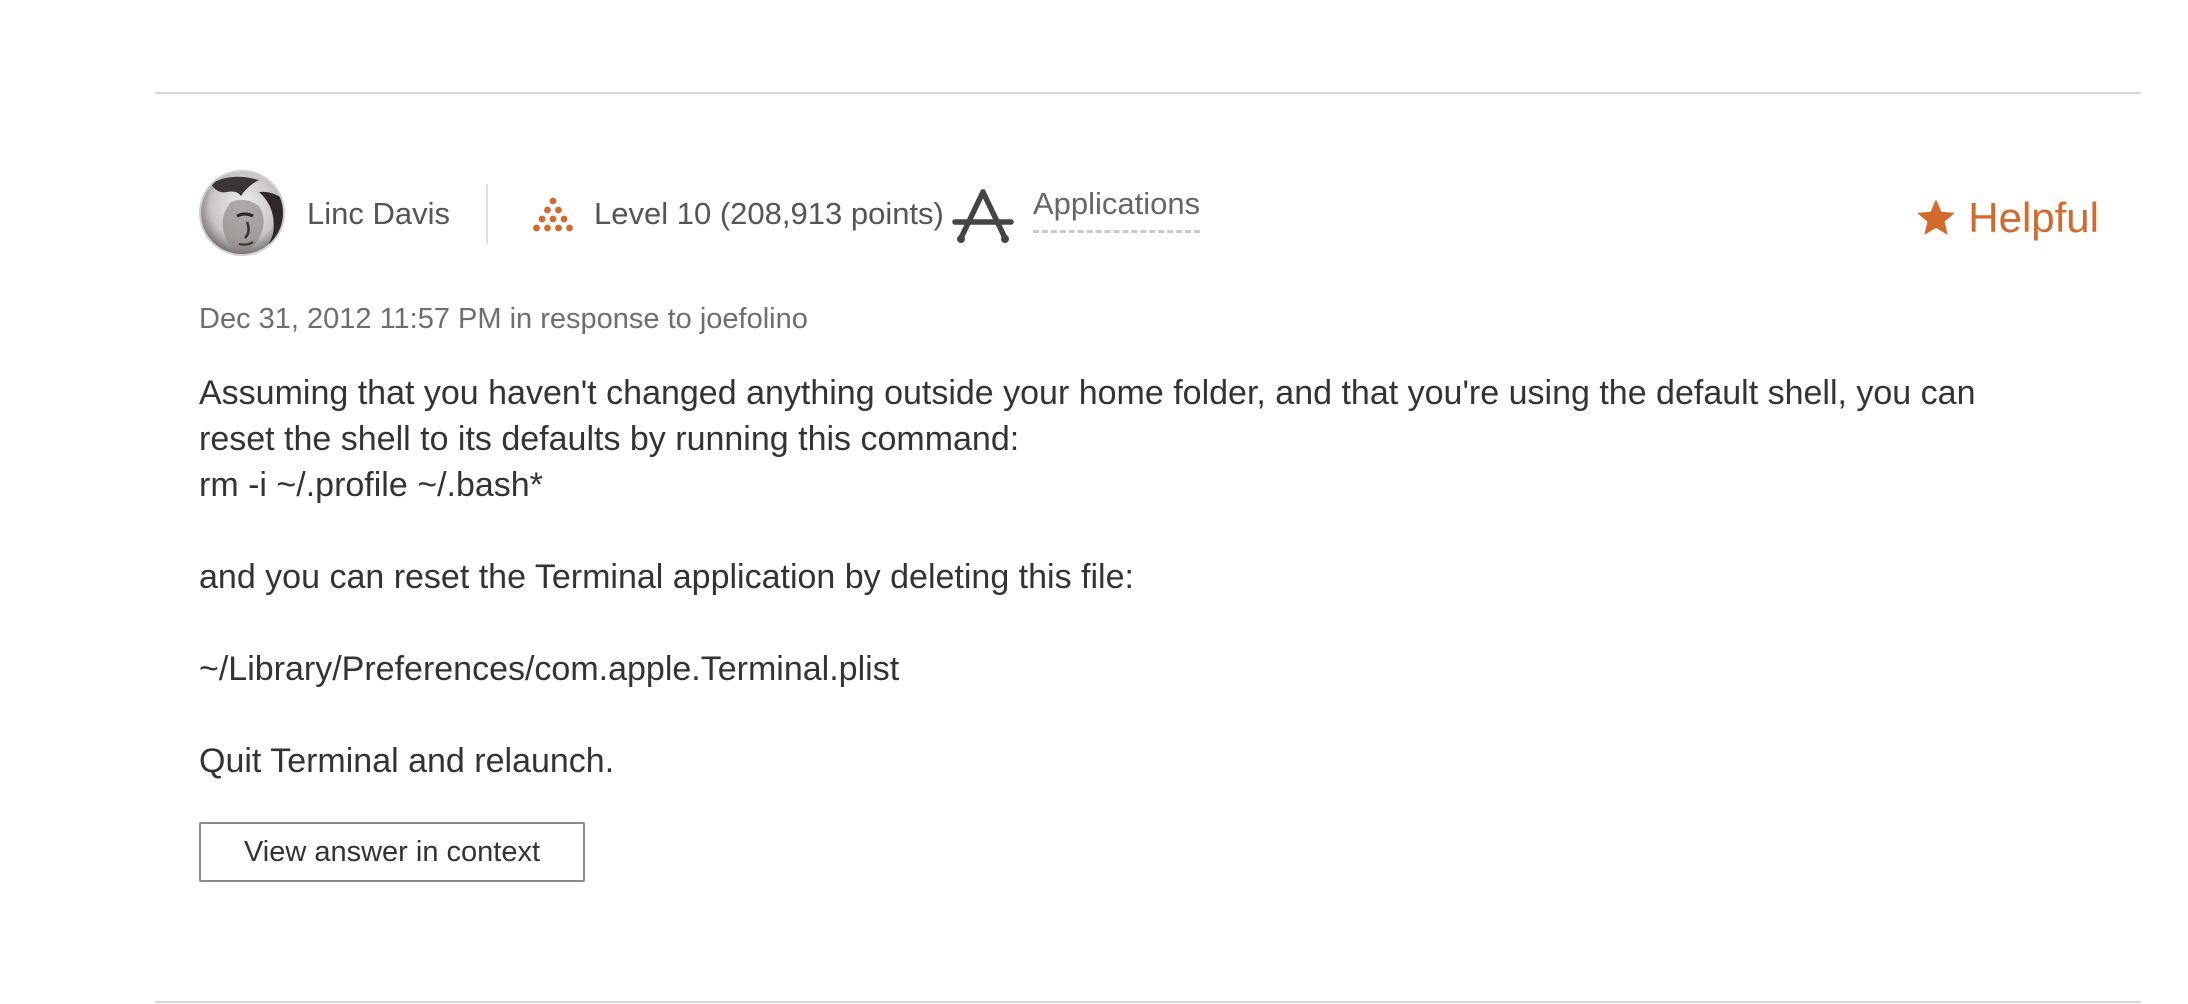 The image size is (2188, 1004). I want to click on body-command: rm -i ~/.profile ~/.bash*, so click(371, 485).